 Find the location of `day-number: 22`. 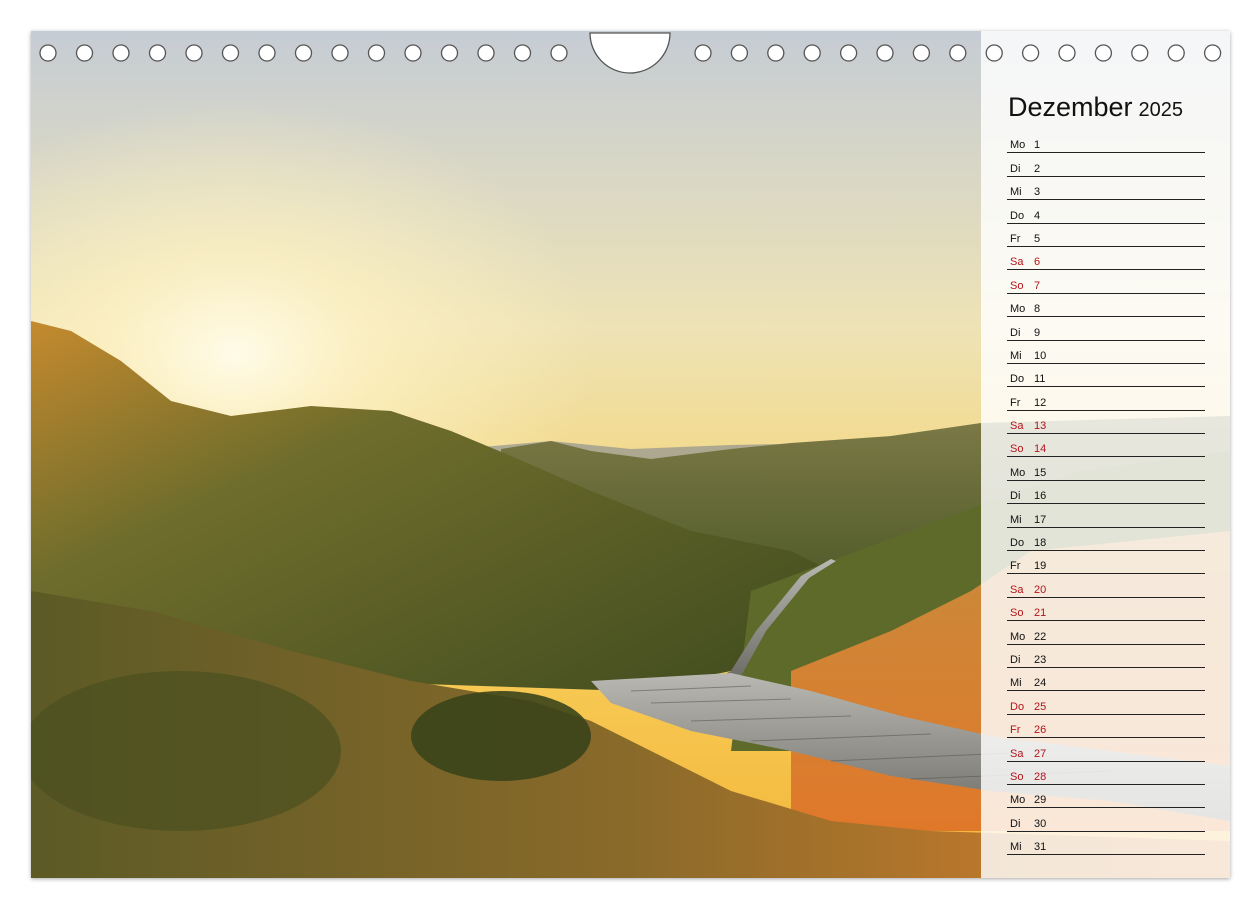

day-number: 22 is located at coordinates (1040, 636).